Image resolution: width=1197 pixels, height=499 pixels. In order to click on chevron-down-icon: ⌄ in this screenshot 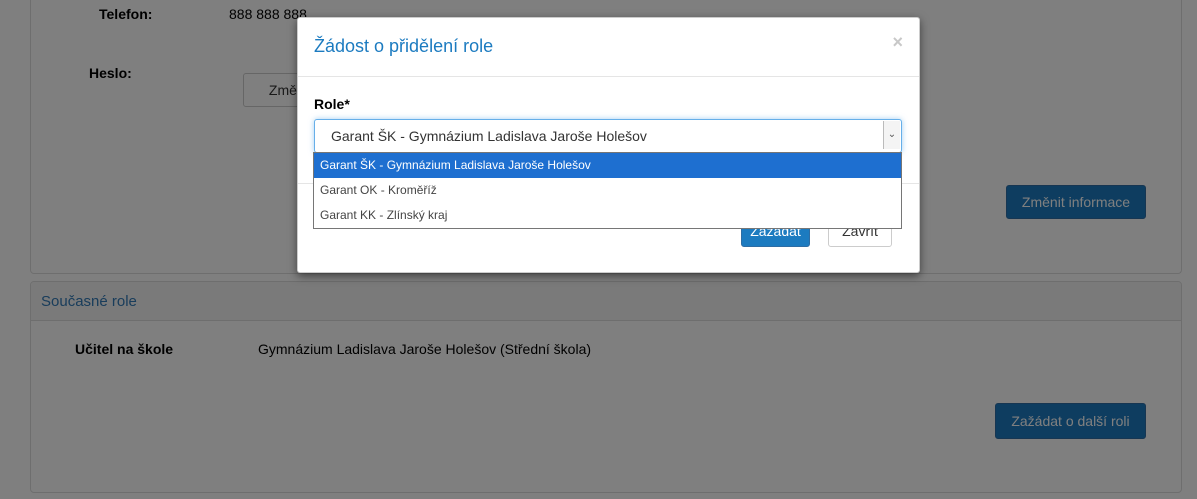, I will do `click(891, 135)`.